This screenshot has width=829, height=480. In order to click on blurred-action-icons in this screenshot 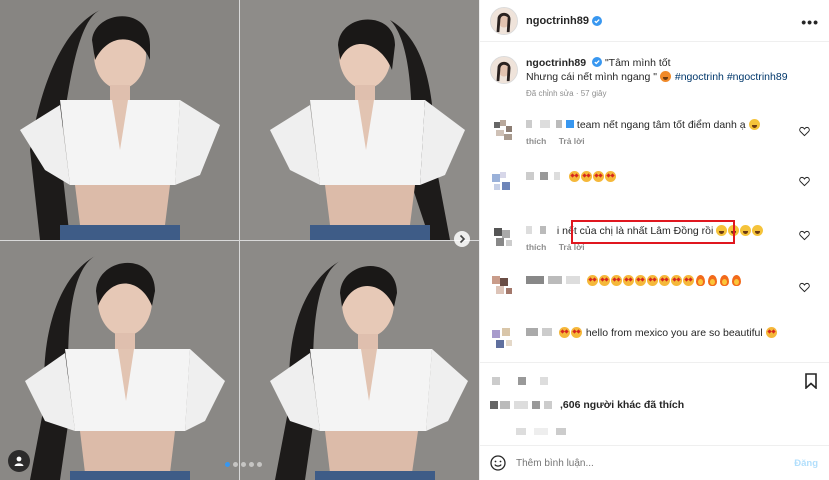, I will do `click(520, 381)`.